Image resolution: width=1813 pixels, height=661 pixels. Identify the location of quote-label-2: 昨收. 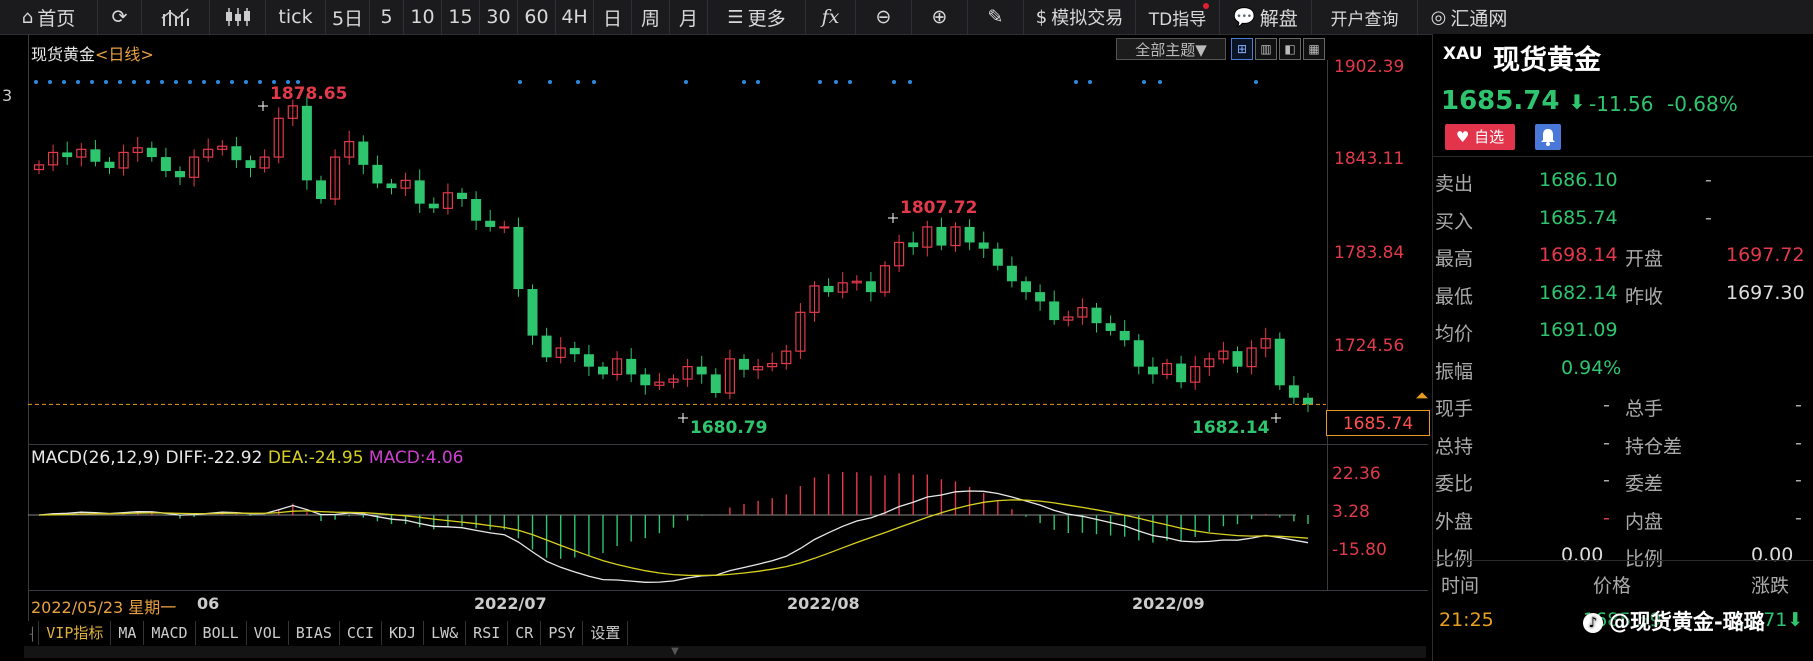
(1644, 296).